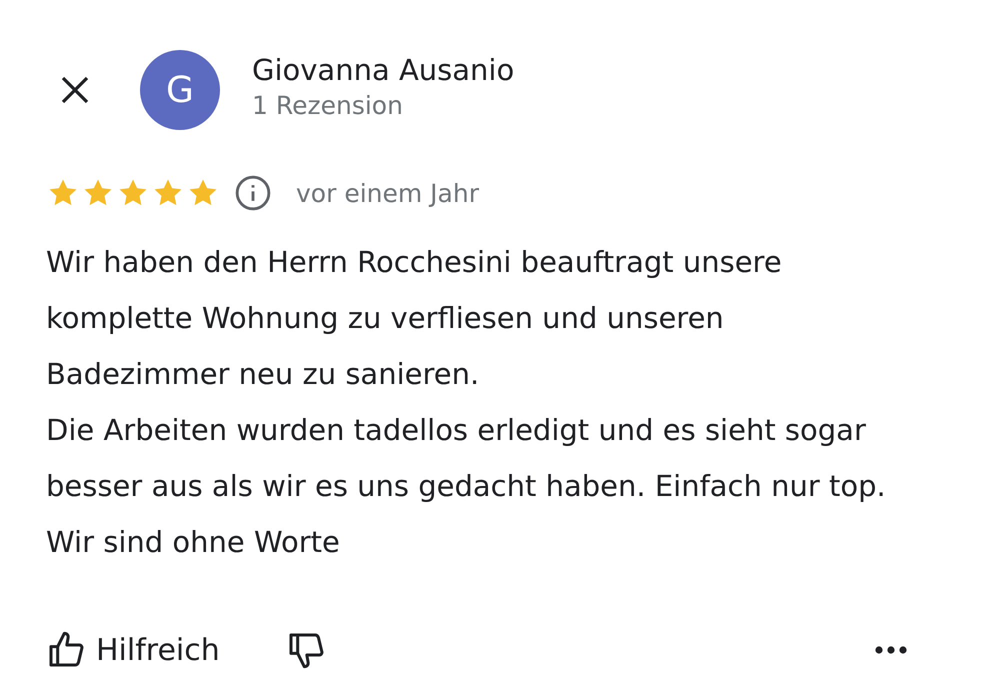 This screenshot has height=690, width=982. I want to click on info-icon, so click(253, 193).